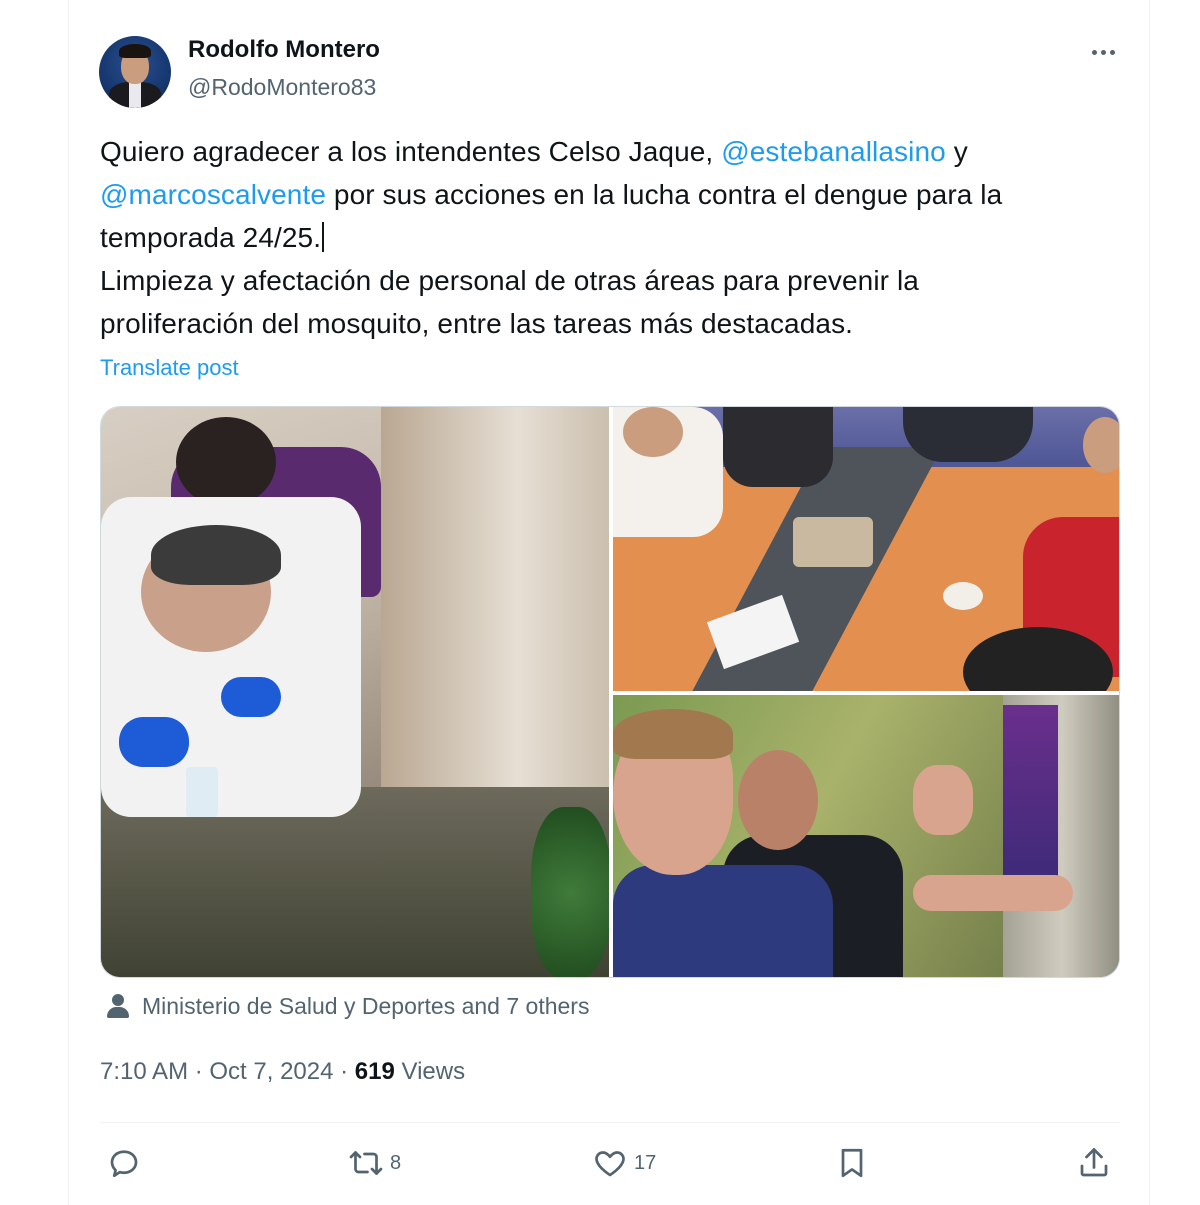 The height and width of the screenshot is (1205, 1200). What do you see at coordinates (833, 542) in the screenshot?
I see `photo-box` at bounding box center [833, 542].